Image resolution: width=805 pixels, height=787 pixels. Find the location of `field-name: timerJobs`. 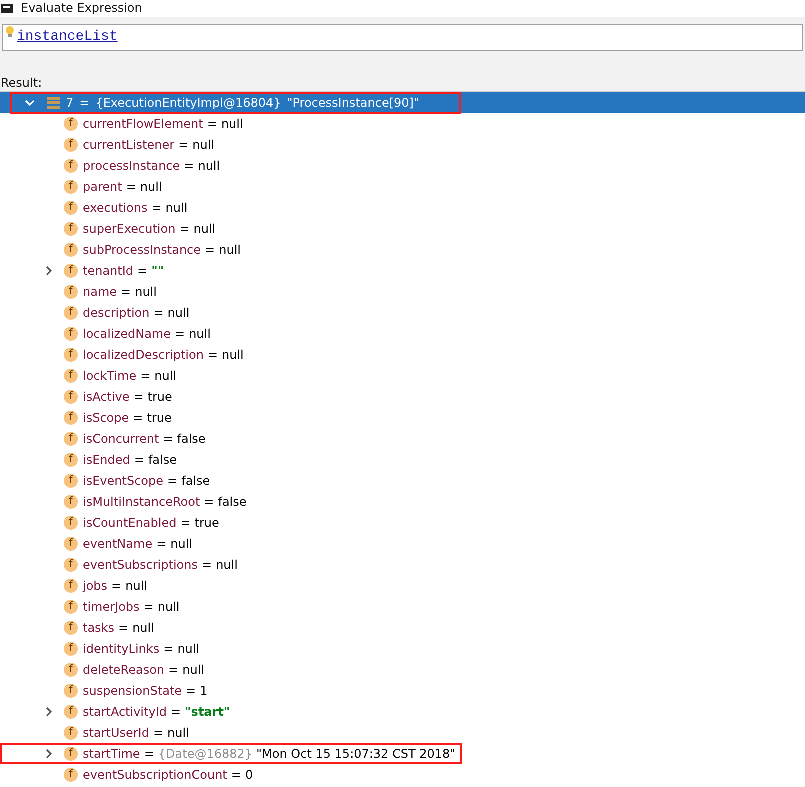

field-name: timerJobs is located at coordinates (111, 607).